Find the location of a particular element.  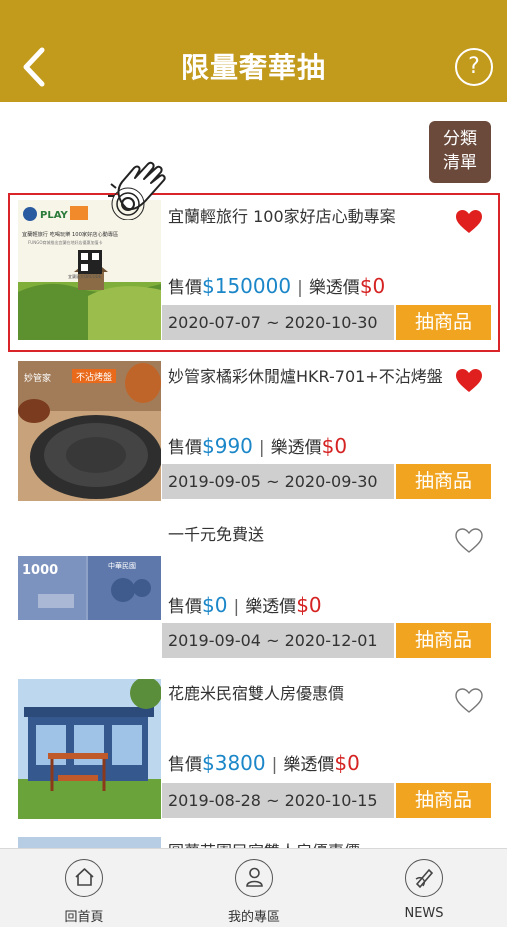

nav-label-news: NEWS is located at coordinates (424, 913).